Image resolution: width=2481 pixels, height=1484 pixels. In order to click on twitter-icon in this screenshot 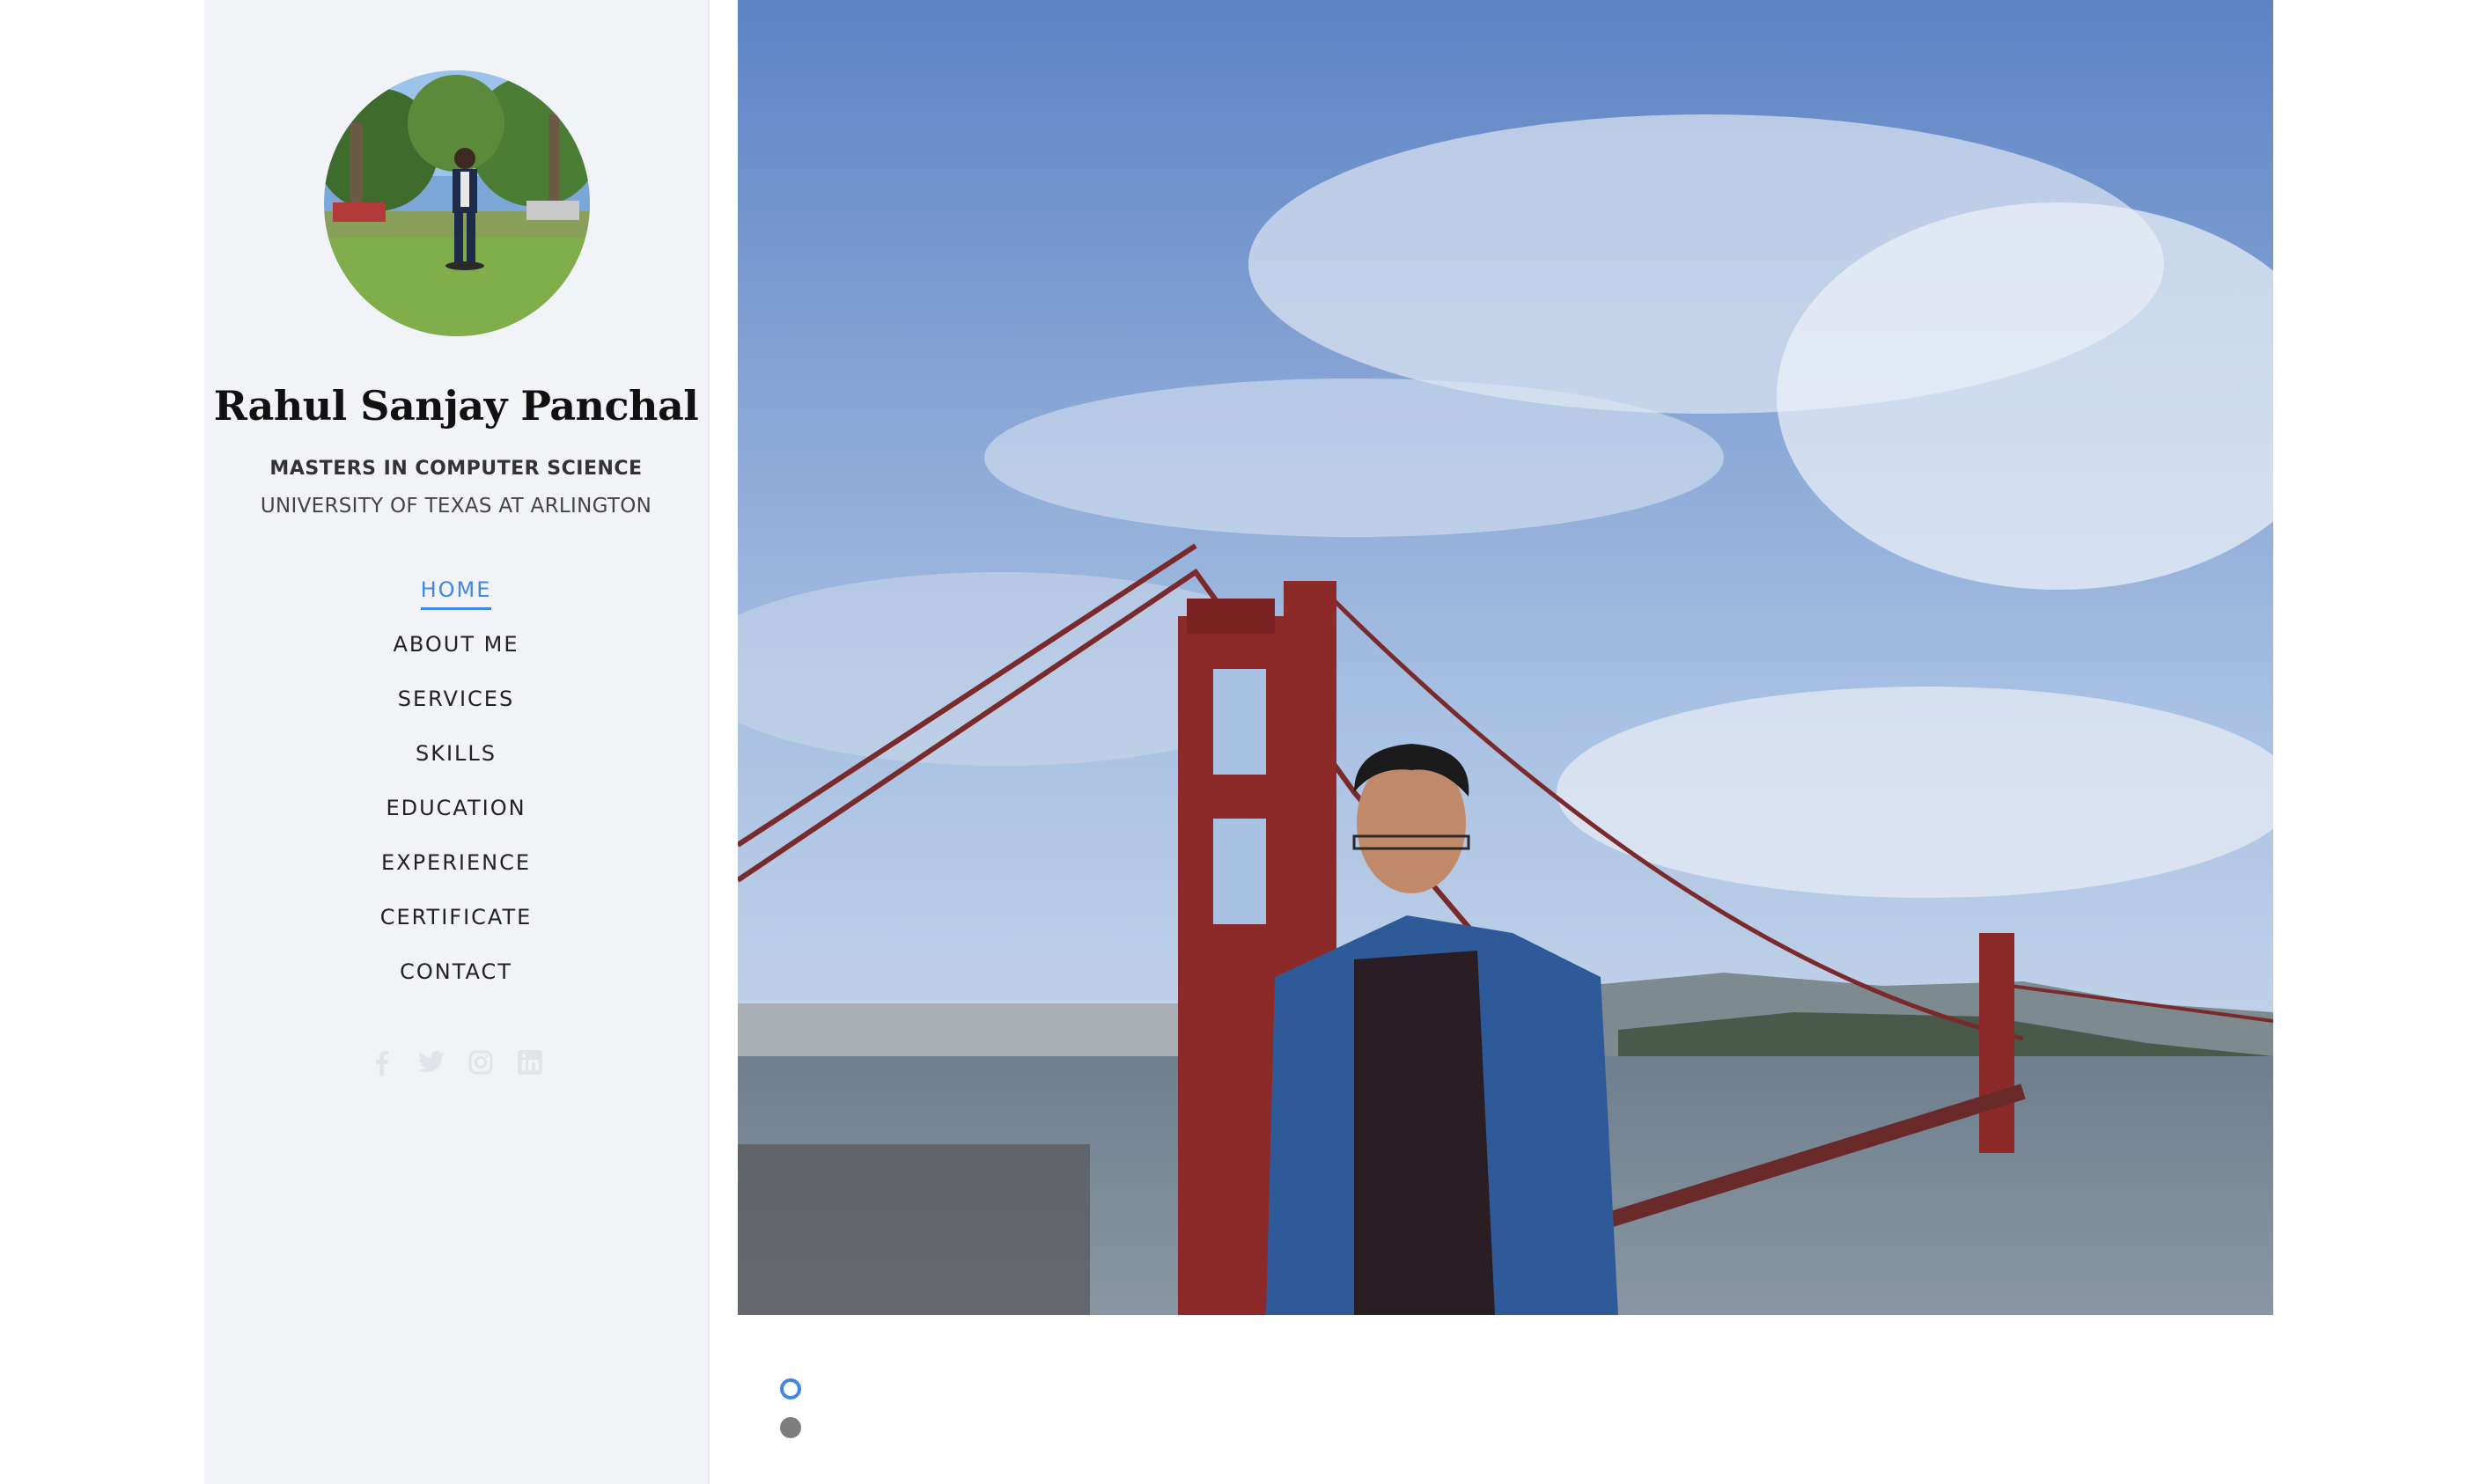, I will do `click(432, 1062)`.